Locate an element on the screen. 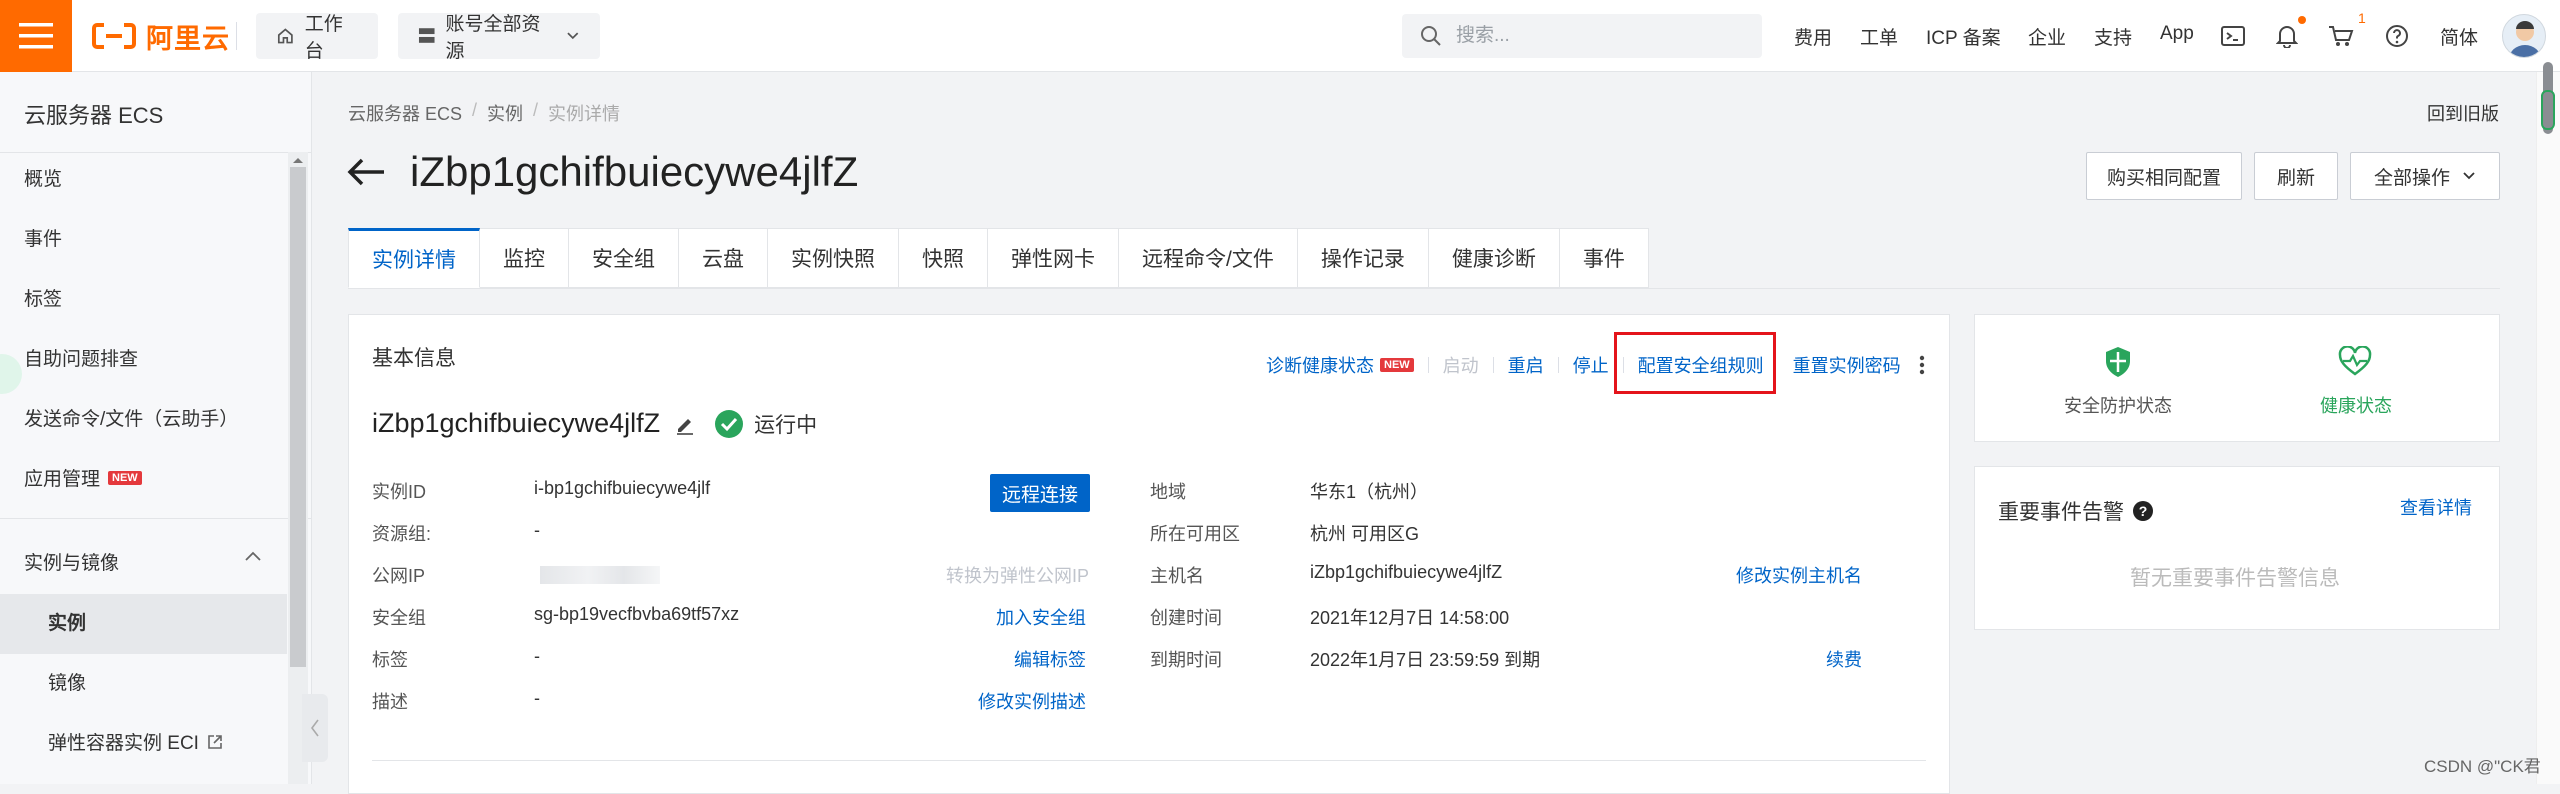 The width and height of the screenshot is (2560, 794). health-status-label: 健康状态 is located at coordinates (2356, 405).